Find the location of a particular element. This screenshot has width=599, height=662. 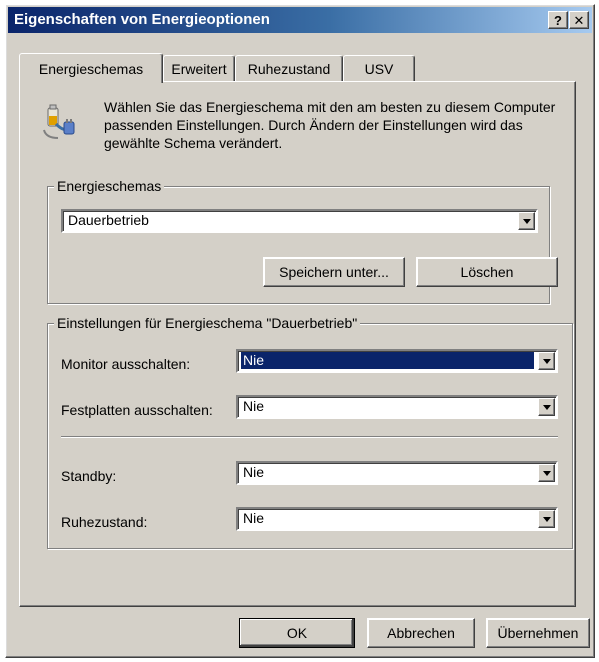

scheme-select-value: Dauerbetrieb is located at coordinates (108, 220).